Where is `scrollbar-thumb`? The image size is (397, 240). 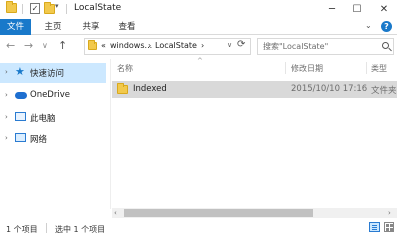 scrollbar-thumb is located at coordinates (218, 213).